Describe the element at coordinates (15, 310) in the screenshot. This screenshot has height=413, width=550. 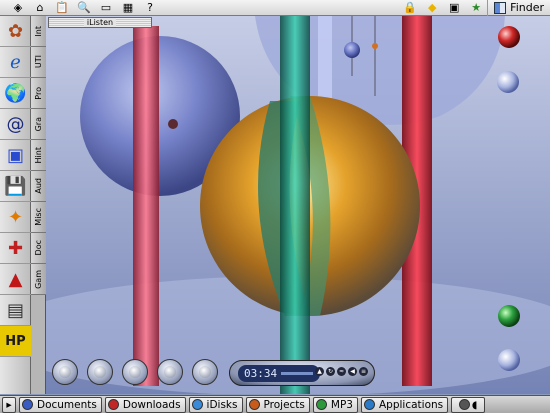
I see `printer-icon: ▤` at that location.